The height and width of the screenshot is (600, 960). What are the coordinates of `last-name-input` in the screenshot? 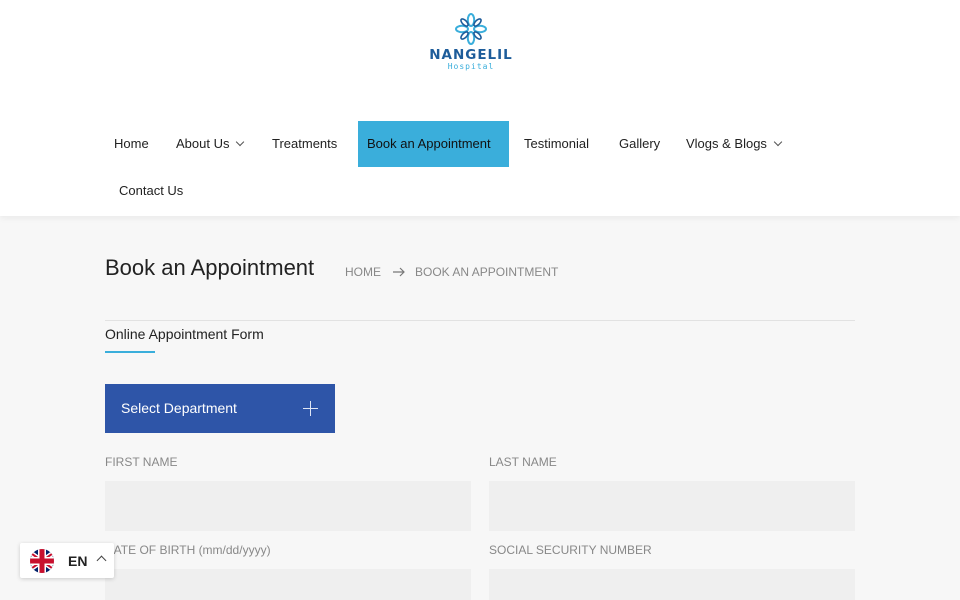 It's located at (672, 506).